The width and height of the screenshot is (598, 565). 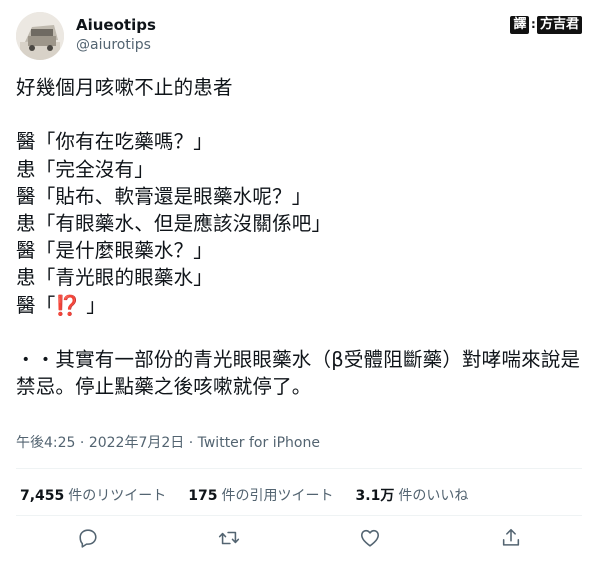 I want to click on share-button, so click(x=512, y=539).